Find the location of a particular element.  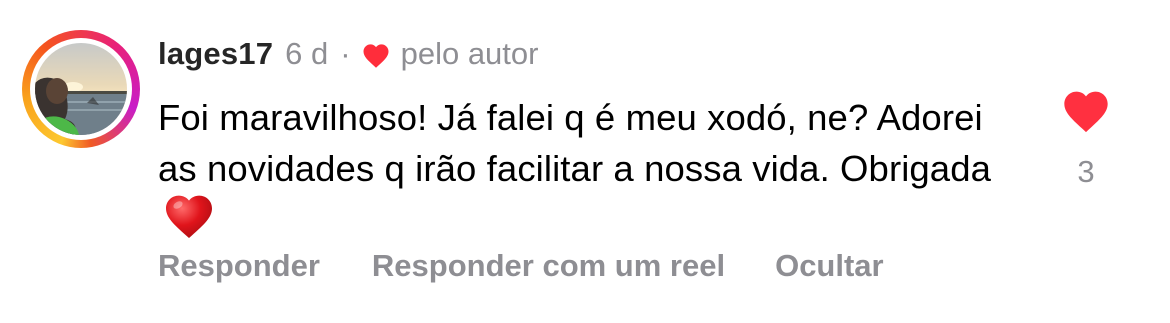

heart-icon is located at coordinates (376, 55).